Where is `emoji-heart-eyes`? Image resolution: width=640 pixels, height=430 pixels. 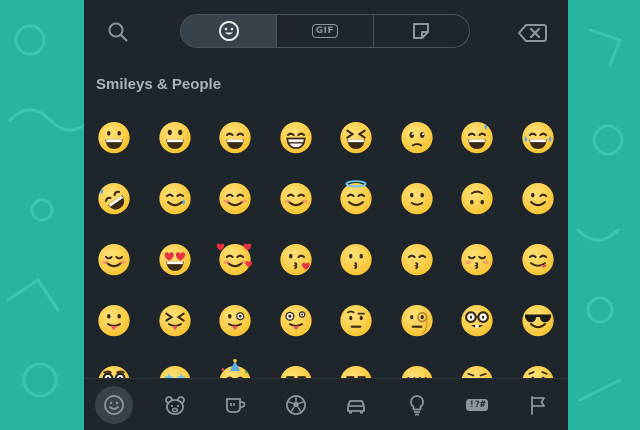 emoji-heart-eyes is located at coordinates (175, 256).